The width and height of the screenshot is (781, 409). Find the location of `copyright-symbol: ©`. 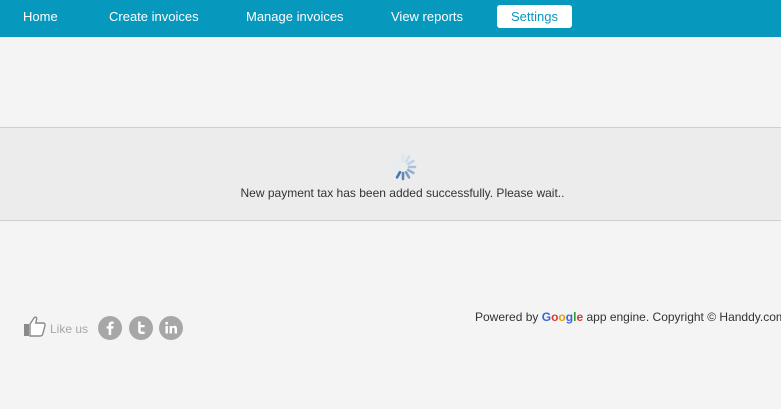

copyright-symbol: © is located at coordinates (712, 317).